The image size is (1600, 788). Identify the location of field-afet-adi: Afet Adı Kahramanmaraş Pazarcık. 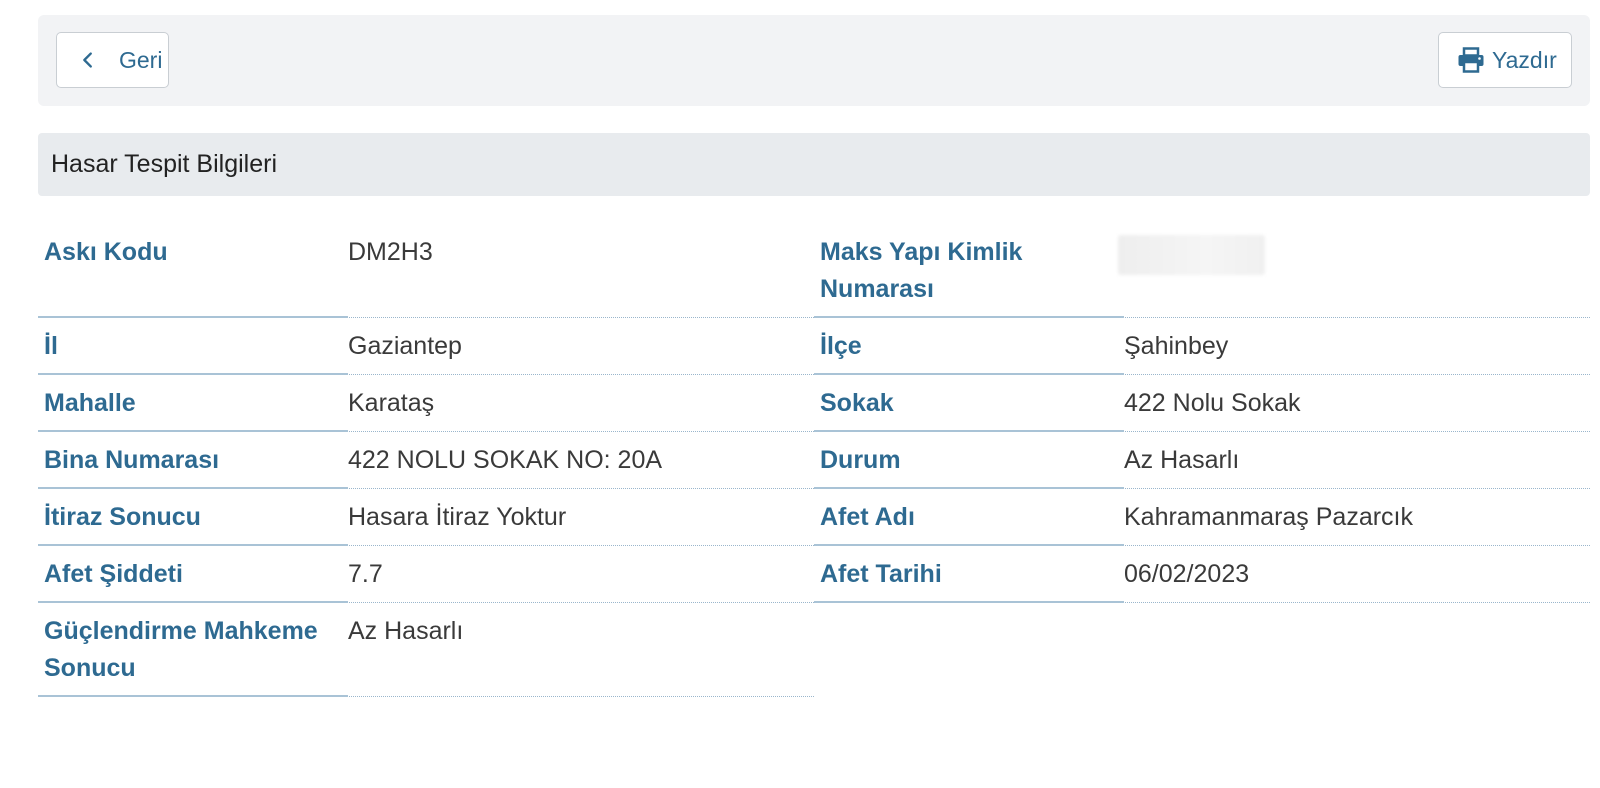
(1202, 517).